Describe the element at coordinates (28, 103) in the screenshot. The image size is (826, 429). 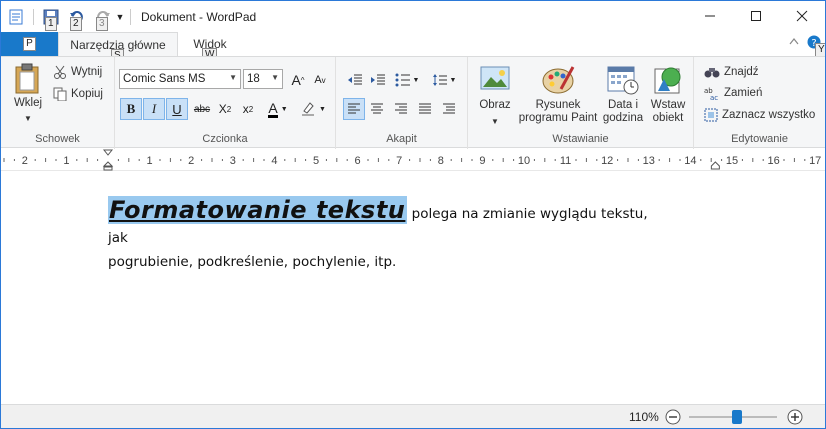
I see `paste-label: Wklej` at that location.